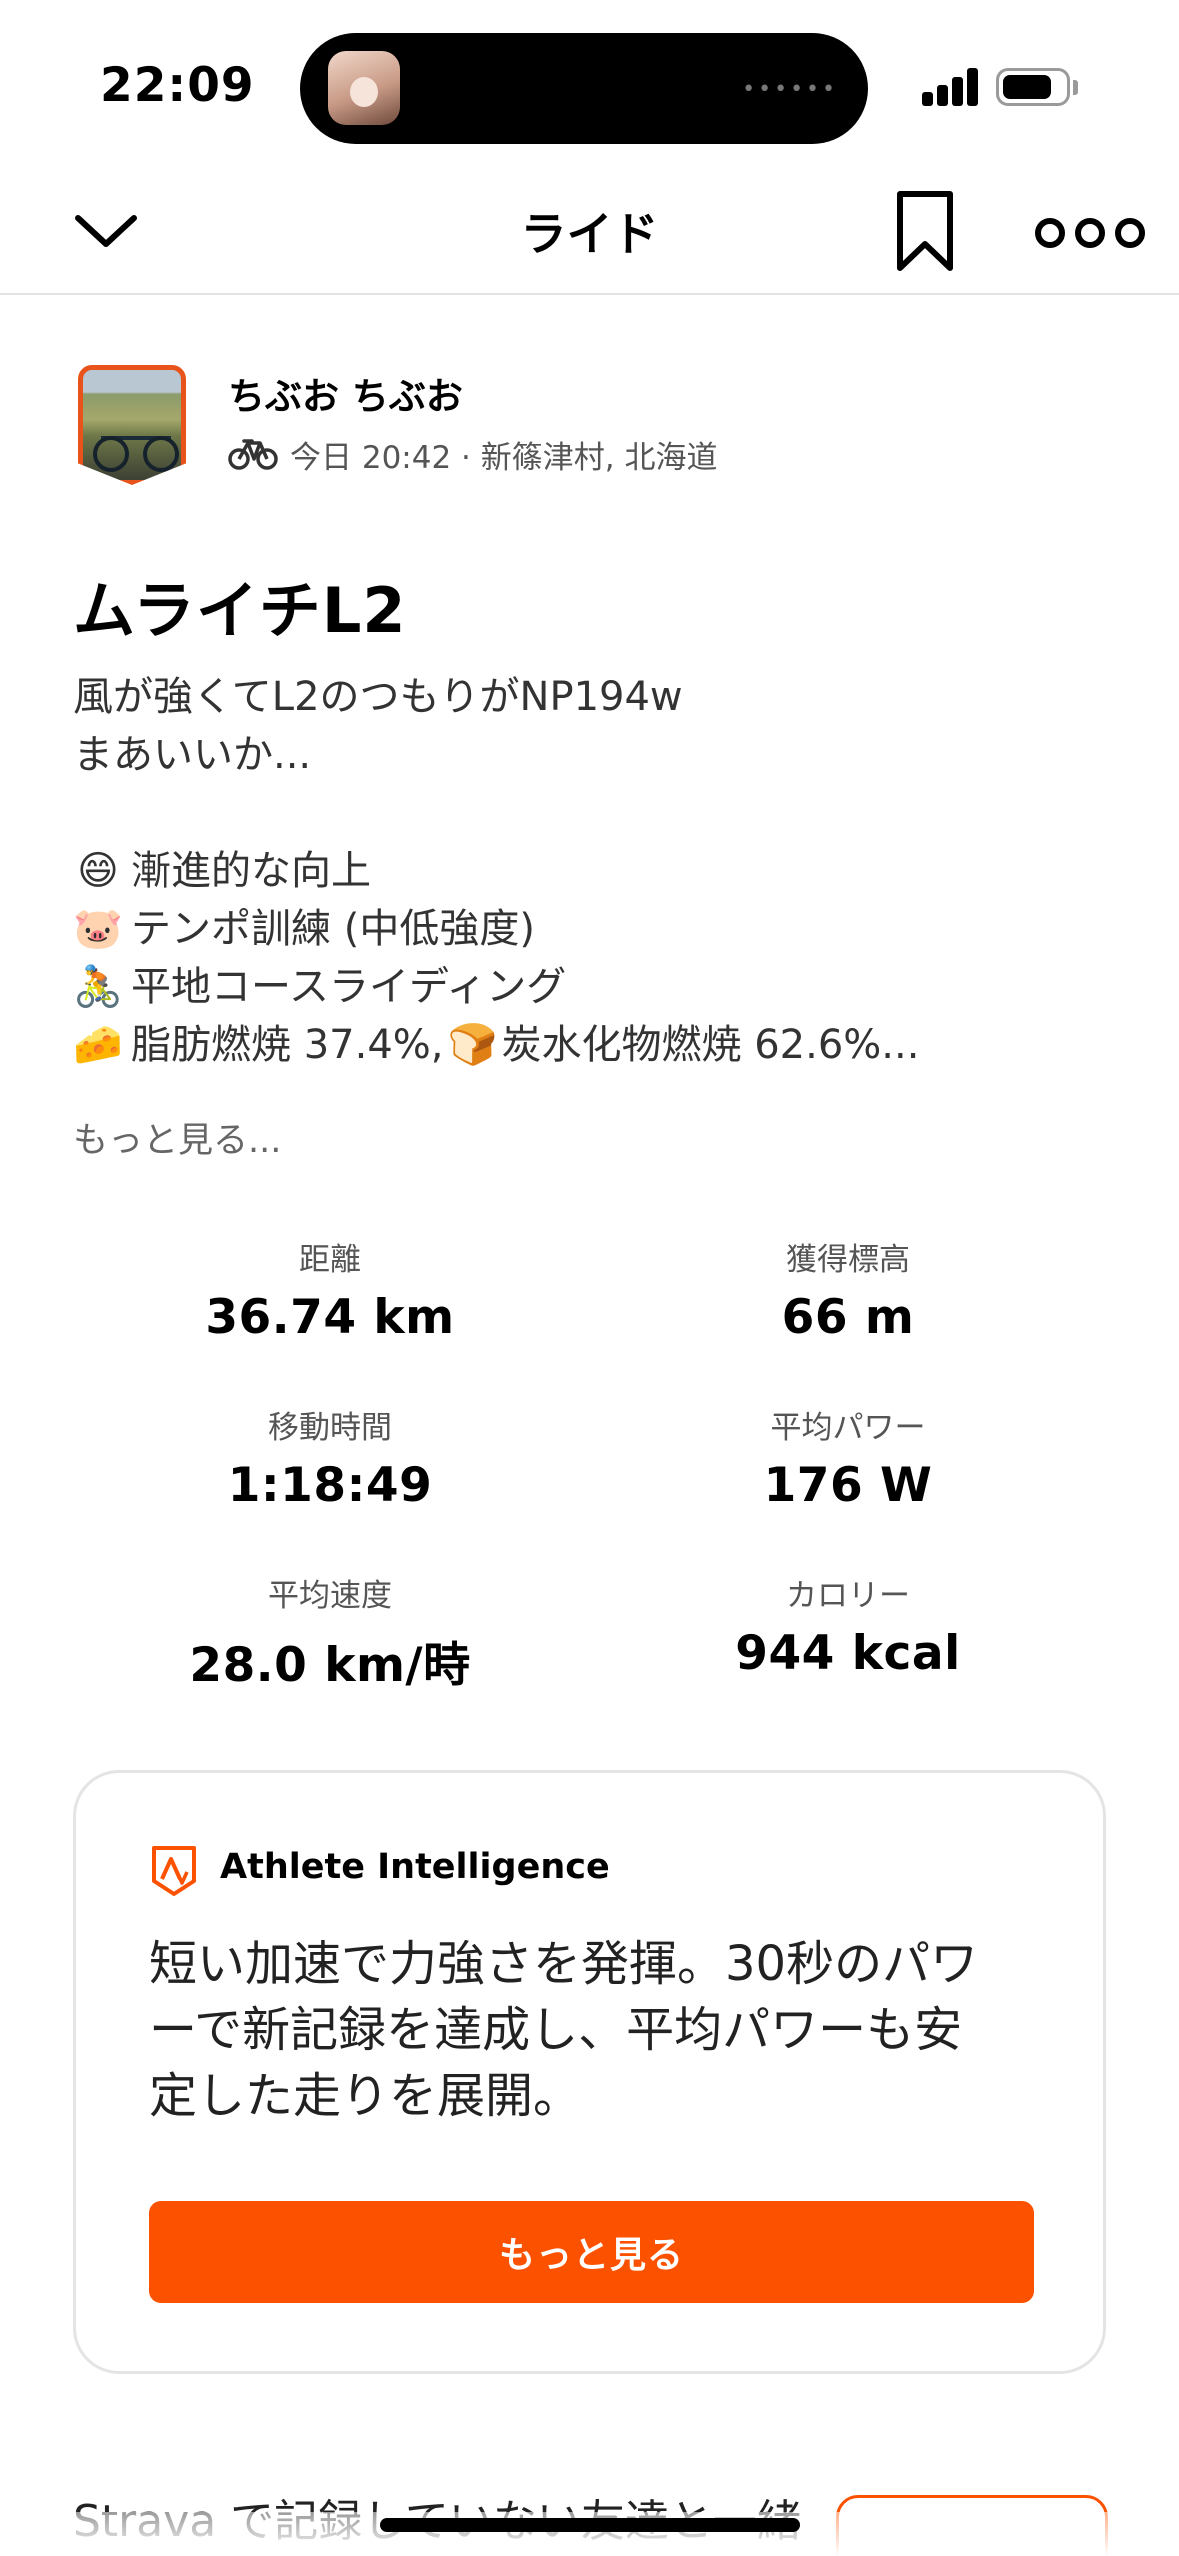 This screenshot has width=1179, height=2556. I want to click on stat-calories: カロリー 944 kcal, so click(848, 1627).